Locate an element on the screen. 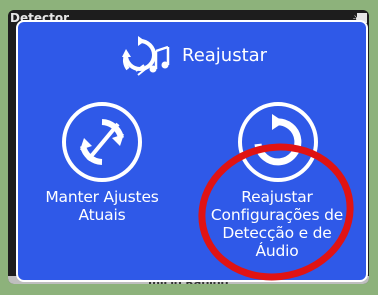 This screenshot has height=295, width=378. keep-settings-icon is located at coordinates (102, 142).